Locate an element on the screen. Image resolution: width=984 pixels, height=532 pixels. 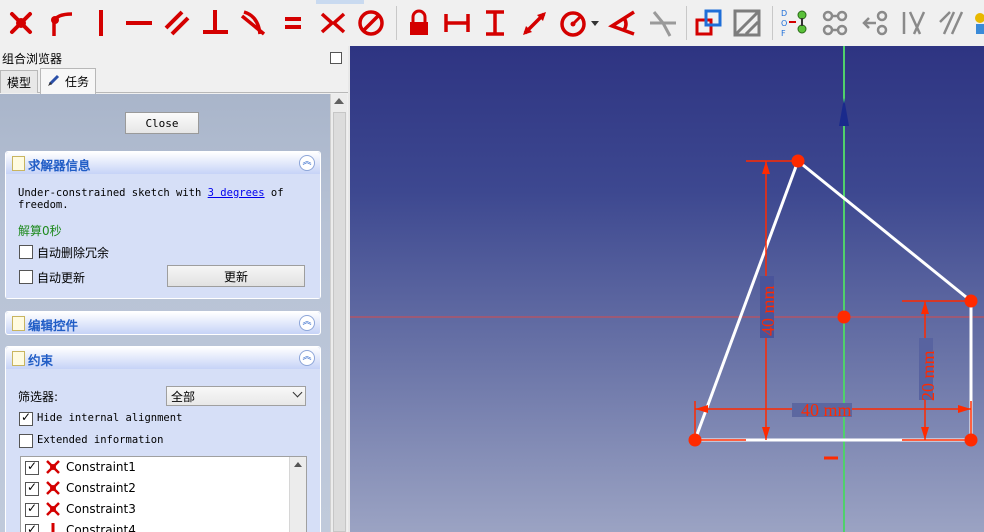
constraint-angle-icon is located at coordinates (623, 23).